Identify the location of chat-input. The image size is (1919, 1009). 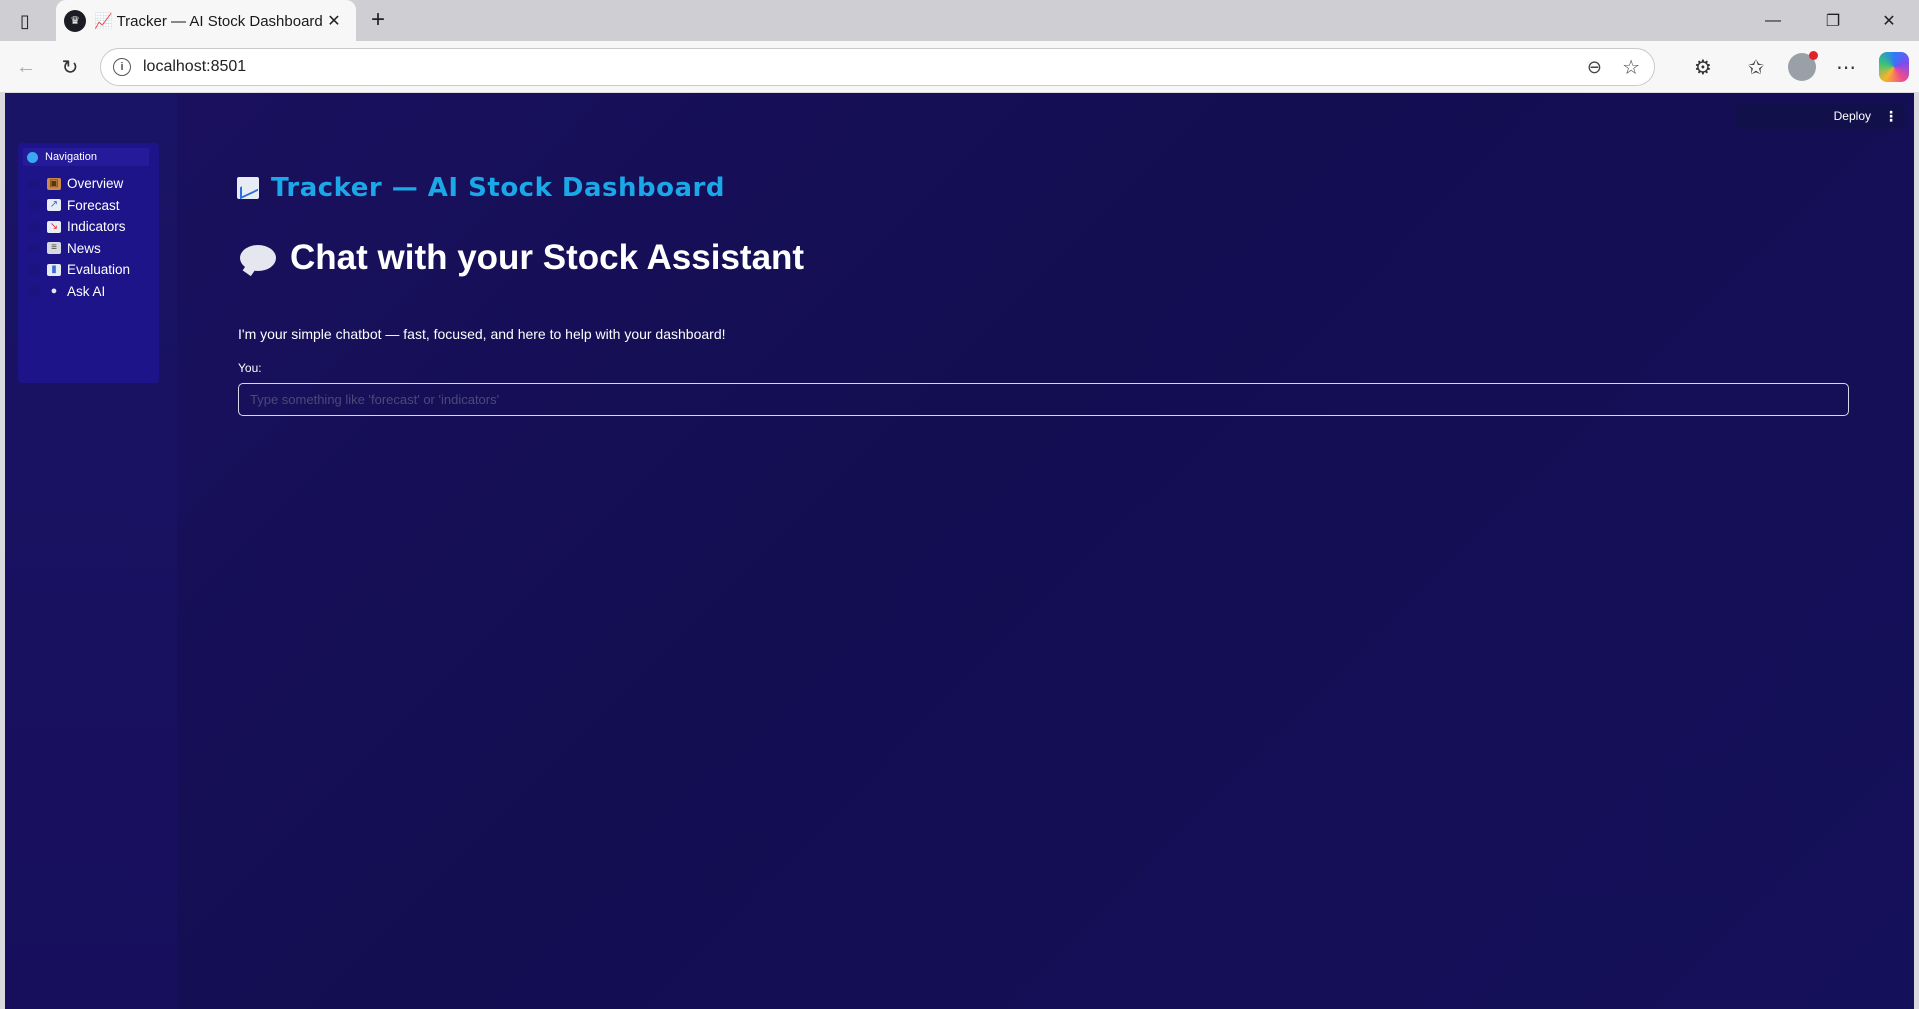
(1043, 399).